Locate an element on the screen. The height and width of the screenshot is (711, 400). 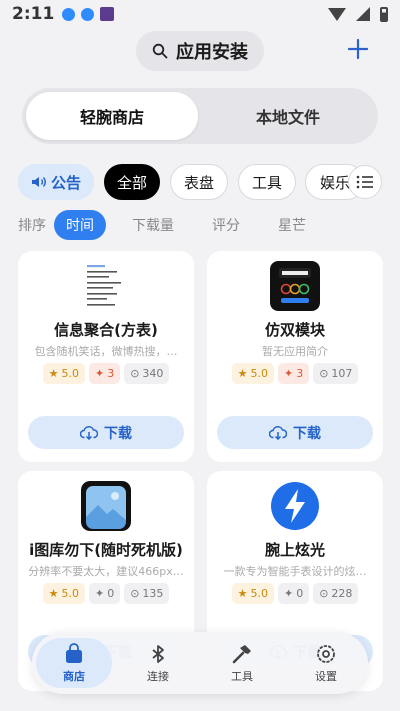
download-count-badge: ⊙ 107 is located at coordinates (336, 373).